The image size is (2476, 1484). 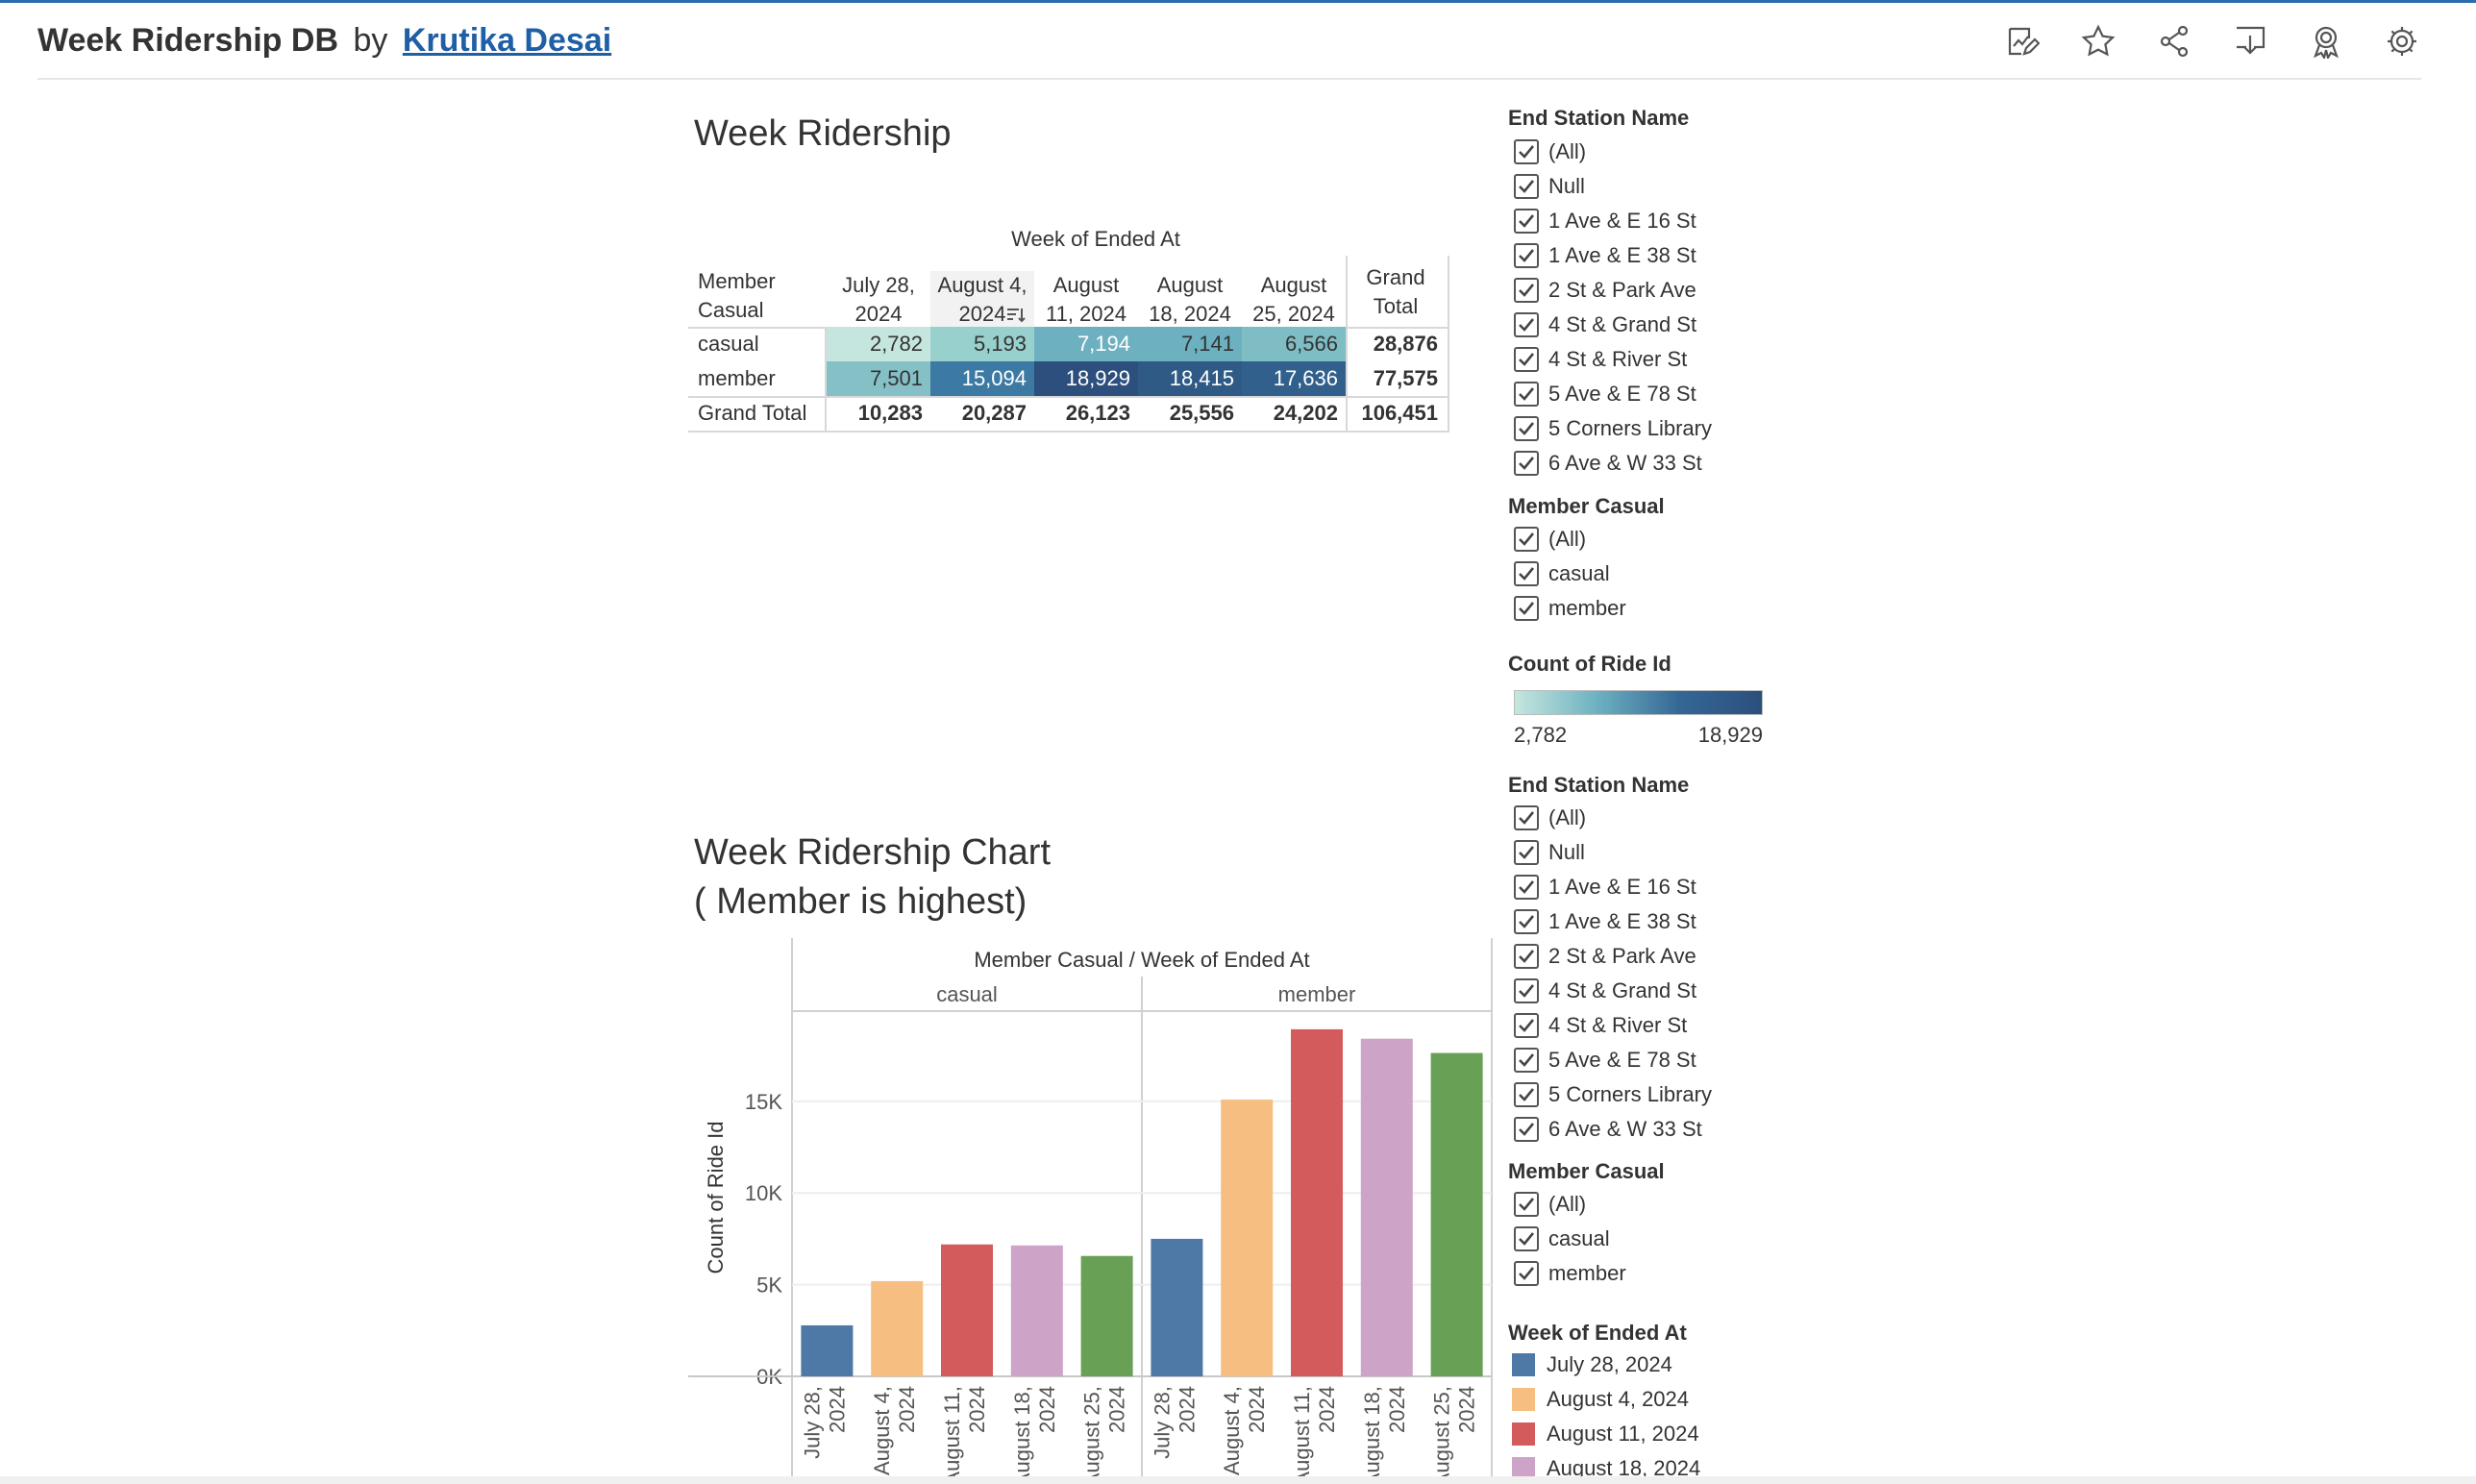 What do you see at coordinates (2326, 41) in the screenshot?
I see `badge-icon` at bounding box center [2326, 41].